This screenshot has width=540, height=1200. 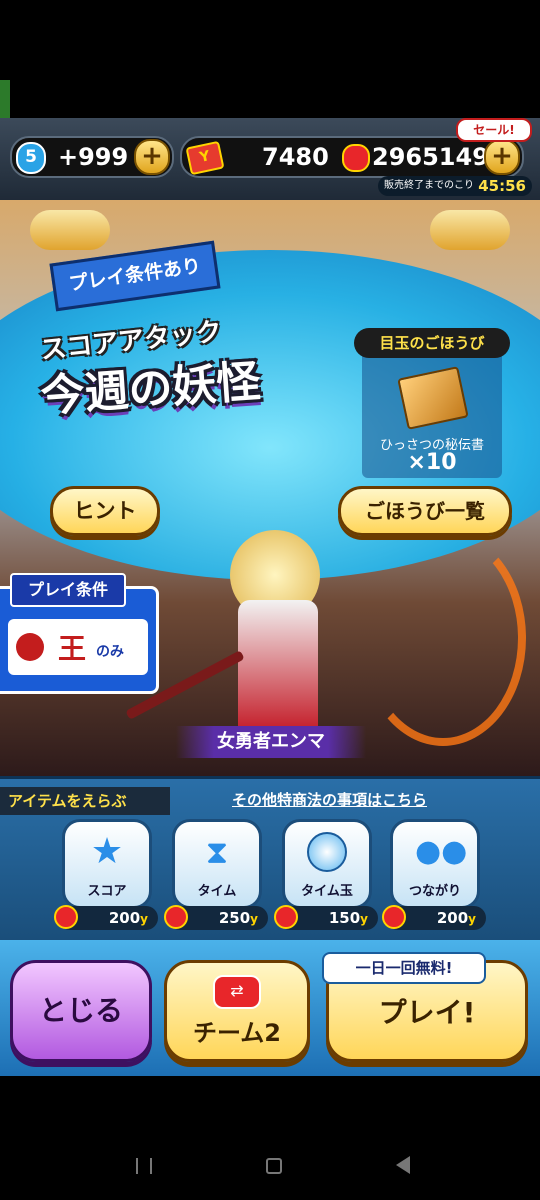 I want to click on stamina-value: +999, so click(x=93, y=157).